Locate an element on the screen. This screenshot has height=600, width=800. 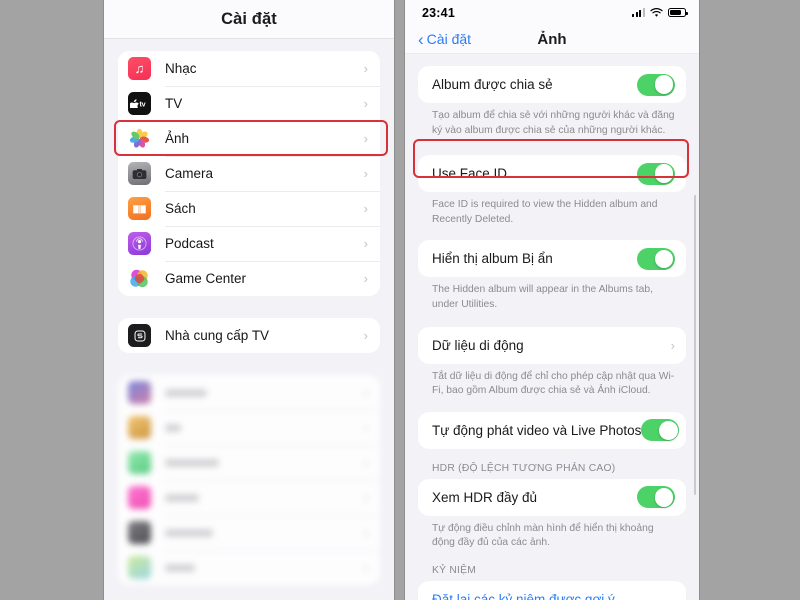
show-hidden-album-label: Hiển thị album Bị ẩn is located at coordinates (492, 259).